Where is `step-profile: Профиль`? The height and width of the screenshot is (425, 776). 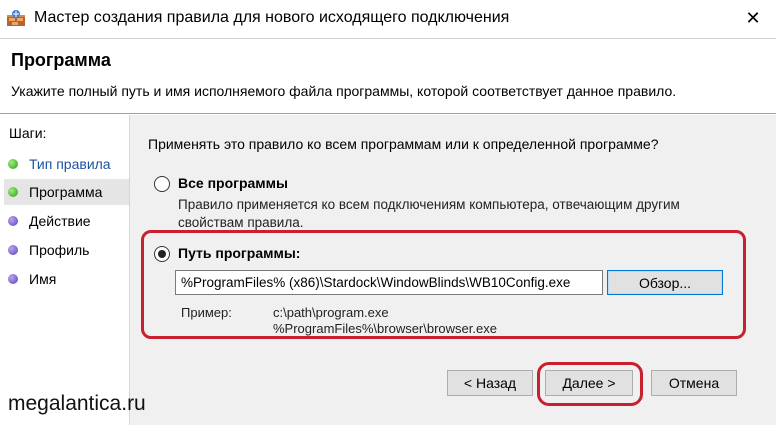
step-profile: Профиль is located at coordinates (66, 250).